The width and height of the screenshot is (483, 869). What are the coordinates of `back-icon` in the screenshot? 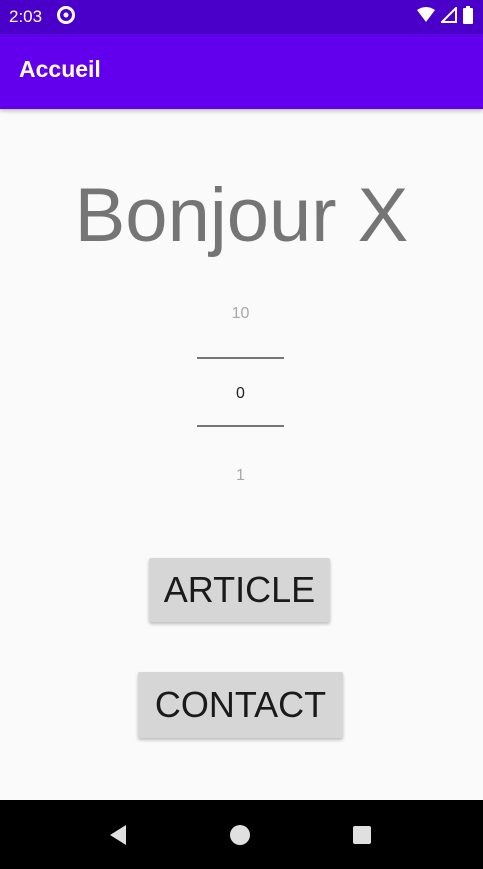 It's located at (118, 835).